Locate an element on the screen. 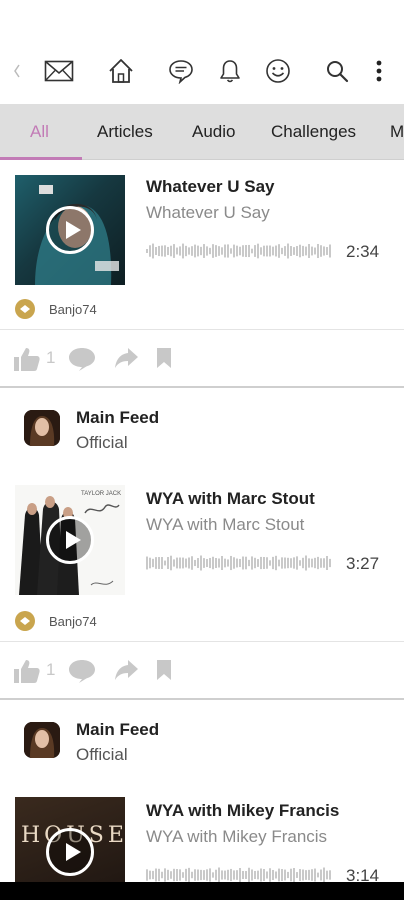  track-title: WYA with Mikey Francis is located at coordinates (242, 811).